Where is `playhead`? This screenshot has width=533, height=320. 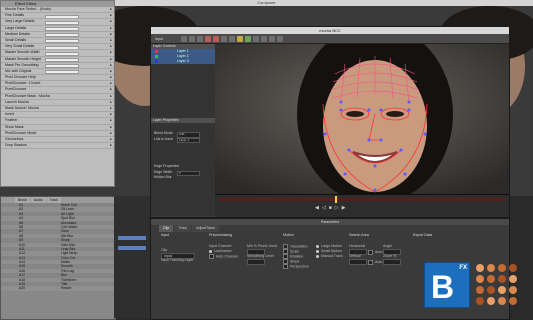 playhead is located at coordinates (336, 199).